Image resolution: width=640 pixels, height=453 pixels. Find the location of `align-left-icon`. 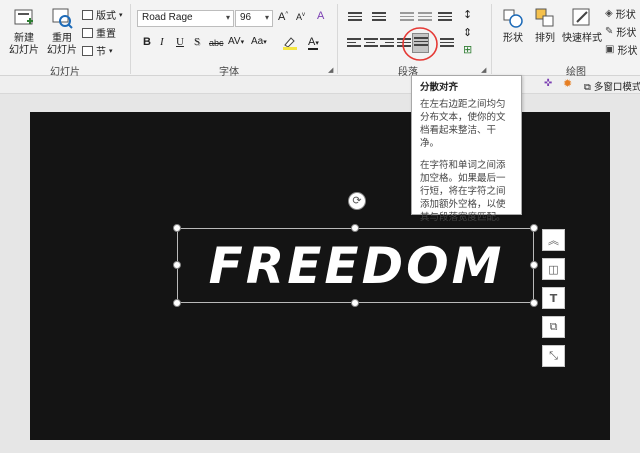

align-left-icon is located at coordinates (354, 44).